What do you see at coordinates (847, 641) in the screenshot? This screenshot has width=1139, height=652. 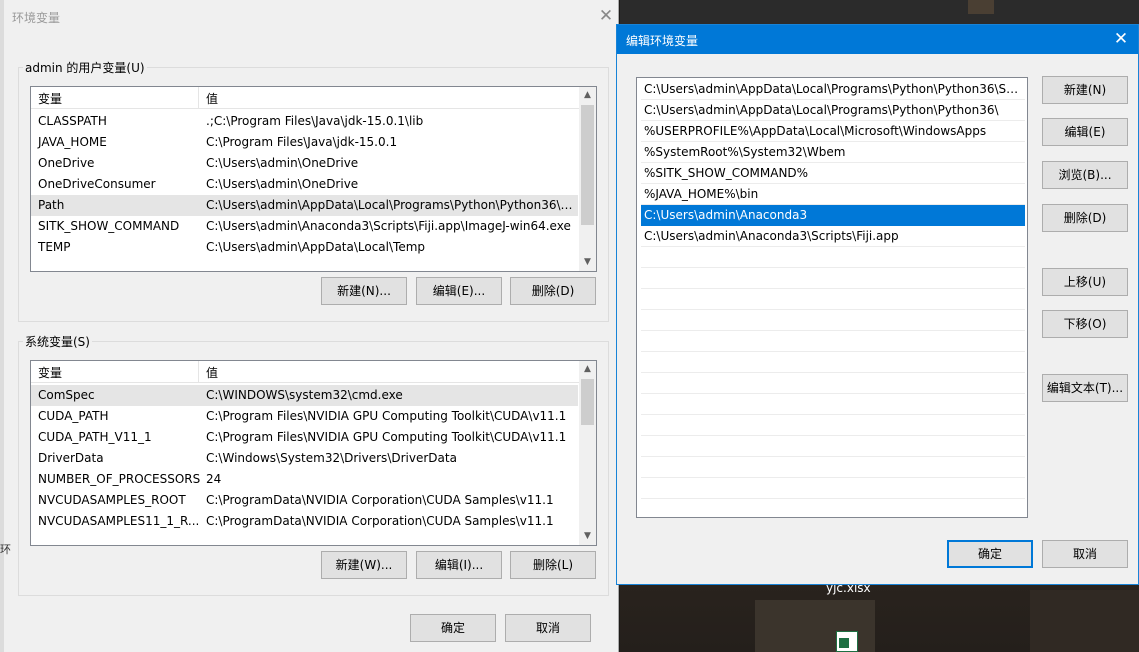 I see `excel-file-icon` at bounding box center [847, 641].